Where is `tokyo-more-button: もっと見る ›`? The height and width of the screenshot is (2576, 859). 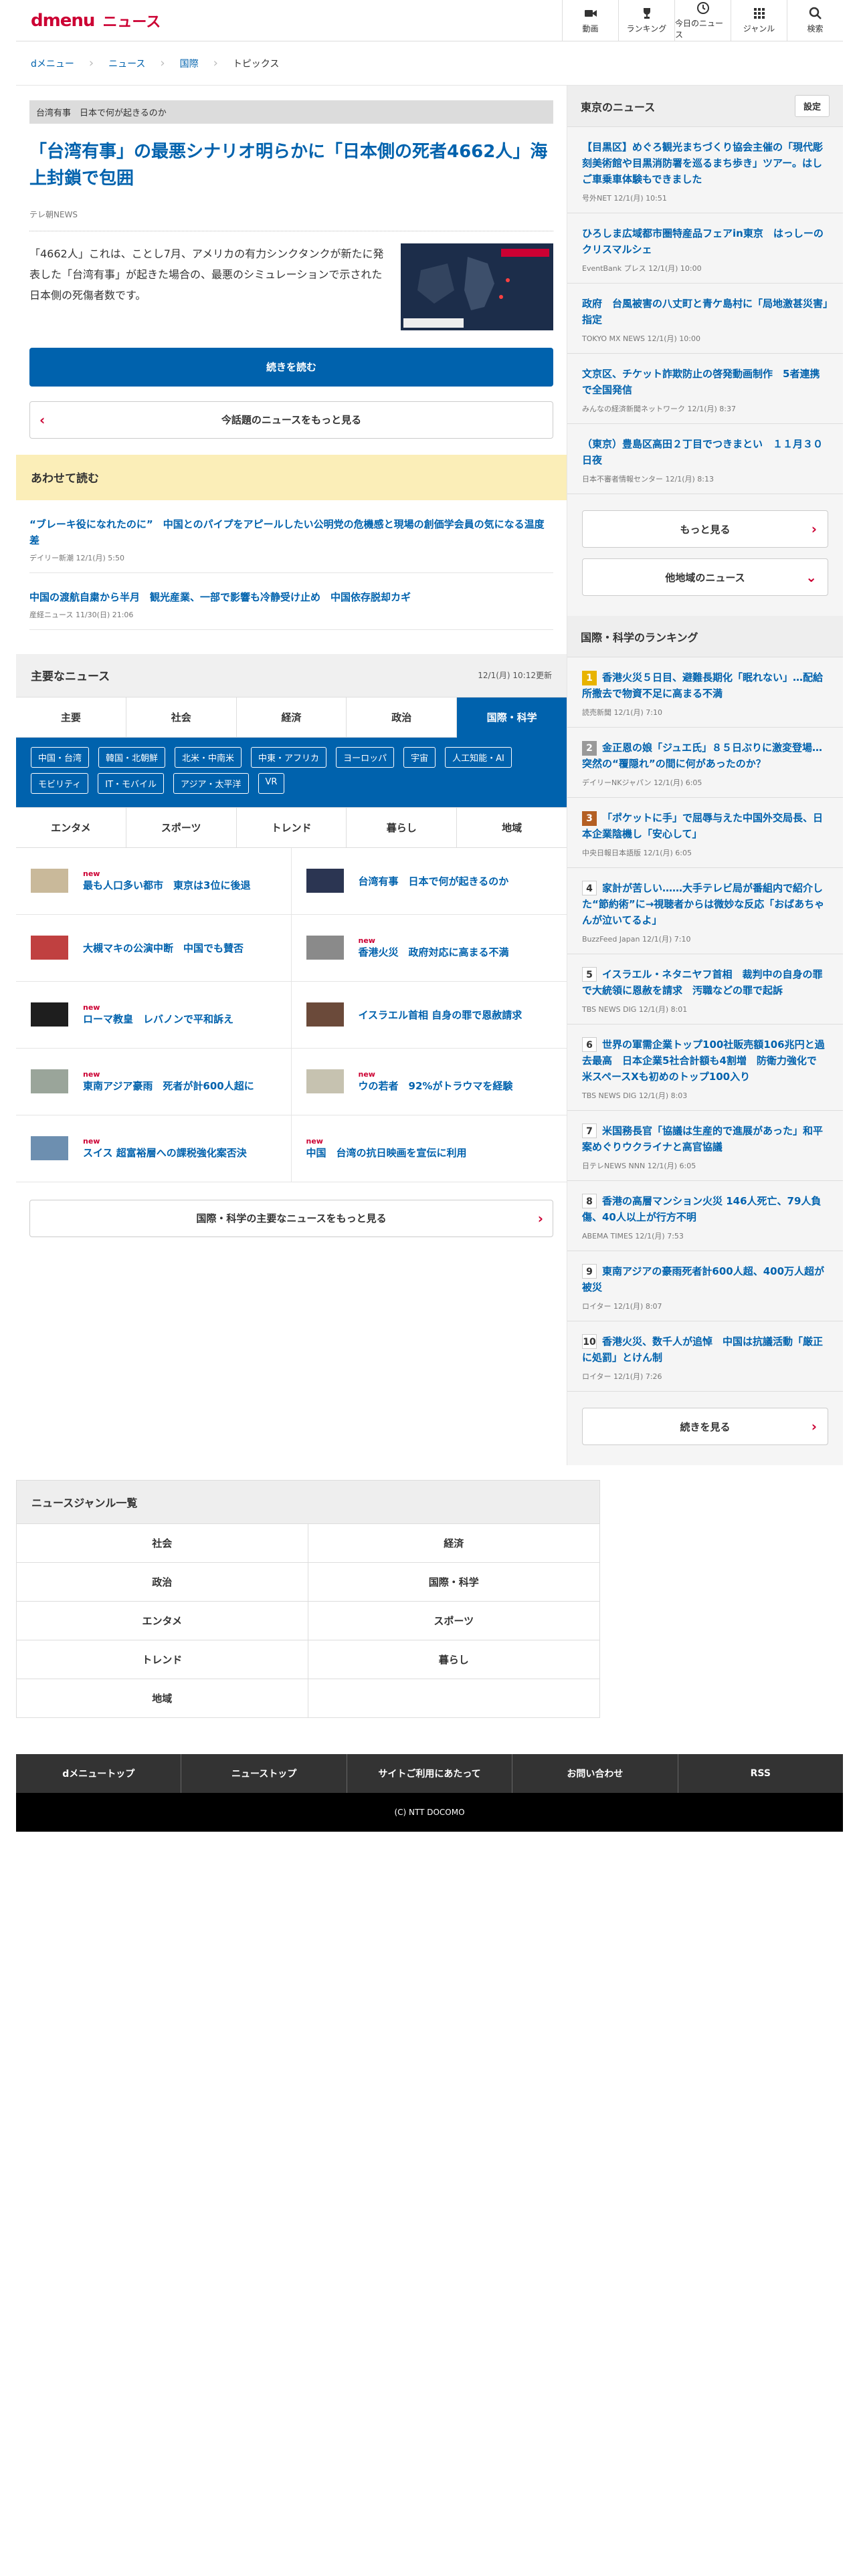
tokyo-more-button: もっと見る › is located at coordinates (705, 529).